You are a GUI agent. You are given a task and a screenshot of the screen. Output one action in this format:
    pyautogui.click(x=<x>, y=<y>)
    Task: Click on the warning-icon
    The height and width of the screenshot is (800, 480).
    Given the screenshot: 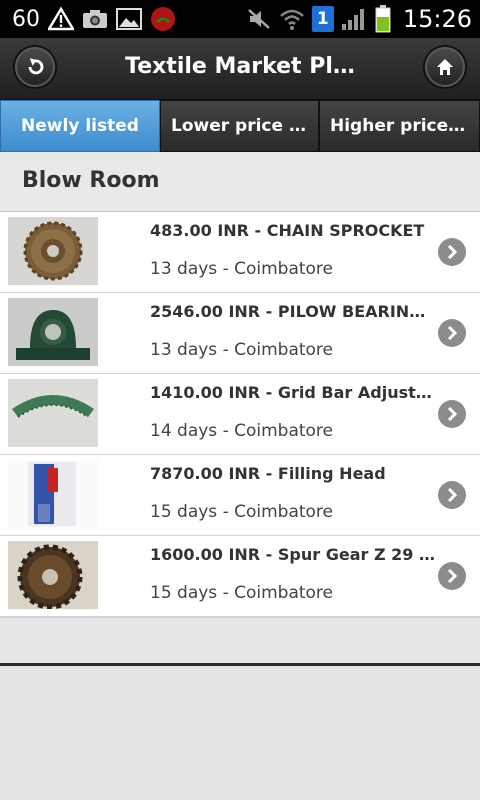 What is the action you would take?
    pyautogui.click(x=61, y=19)
    